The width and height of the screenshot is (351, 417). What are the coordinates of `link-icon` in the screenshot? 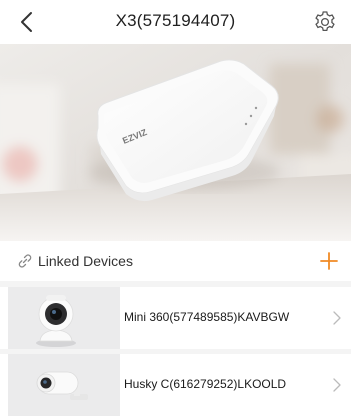 It's located at (25, 261).